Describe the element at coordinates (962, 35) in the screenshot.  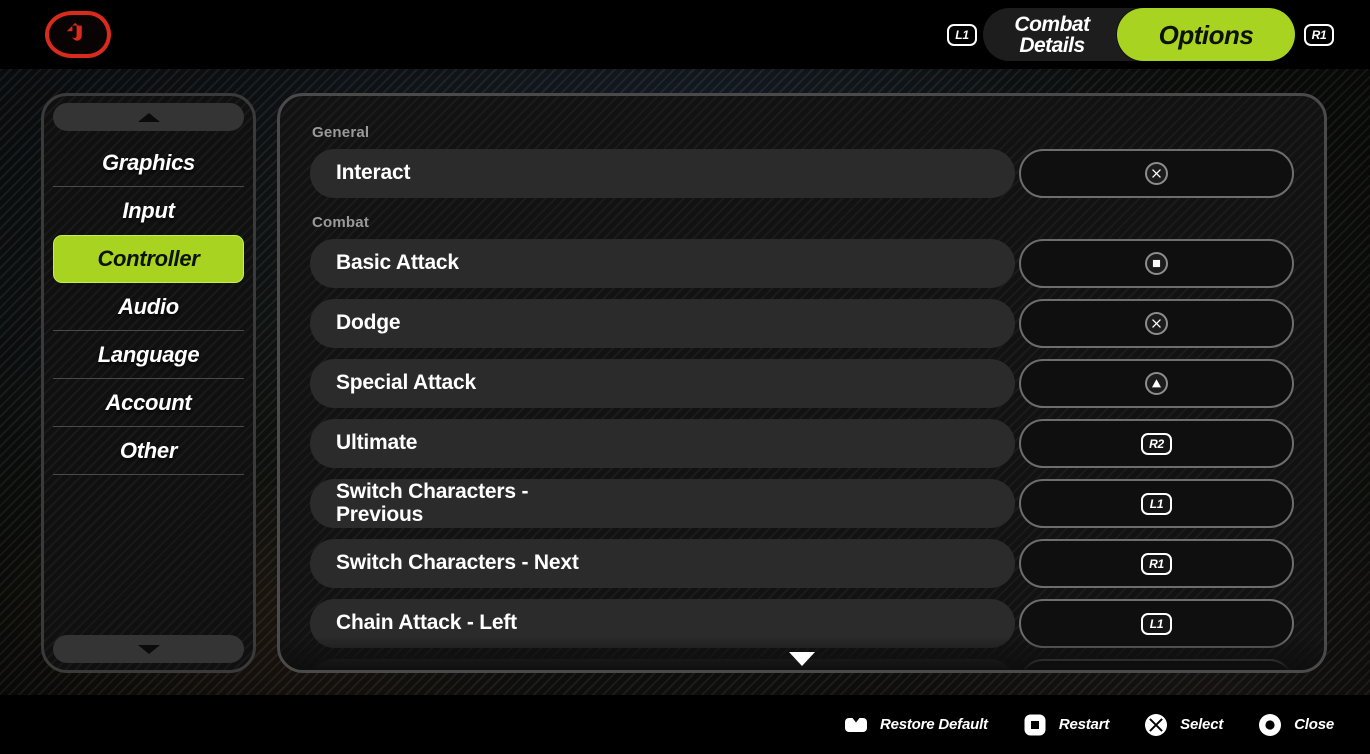
I see `tab-prev-bumper-l1: L1` at that location.